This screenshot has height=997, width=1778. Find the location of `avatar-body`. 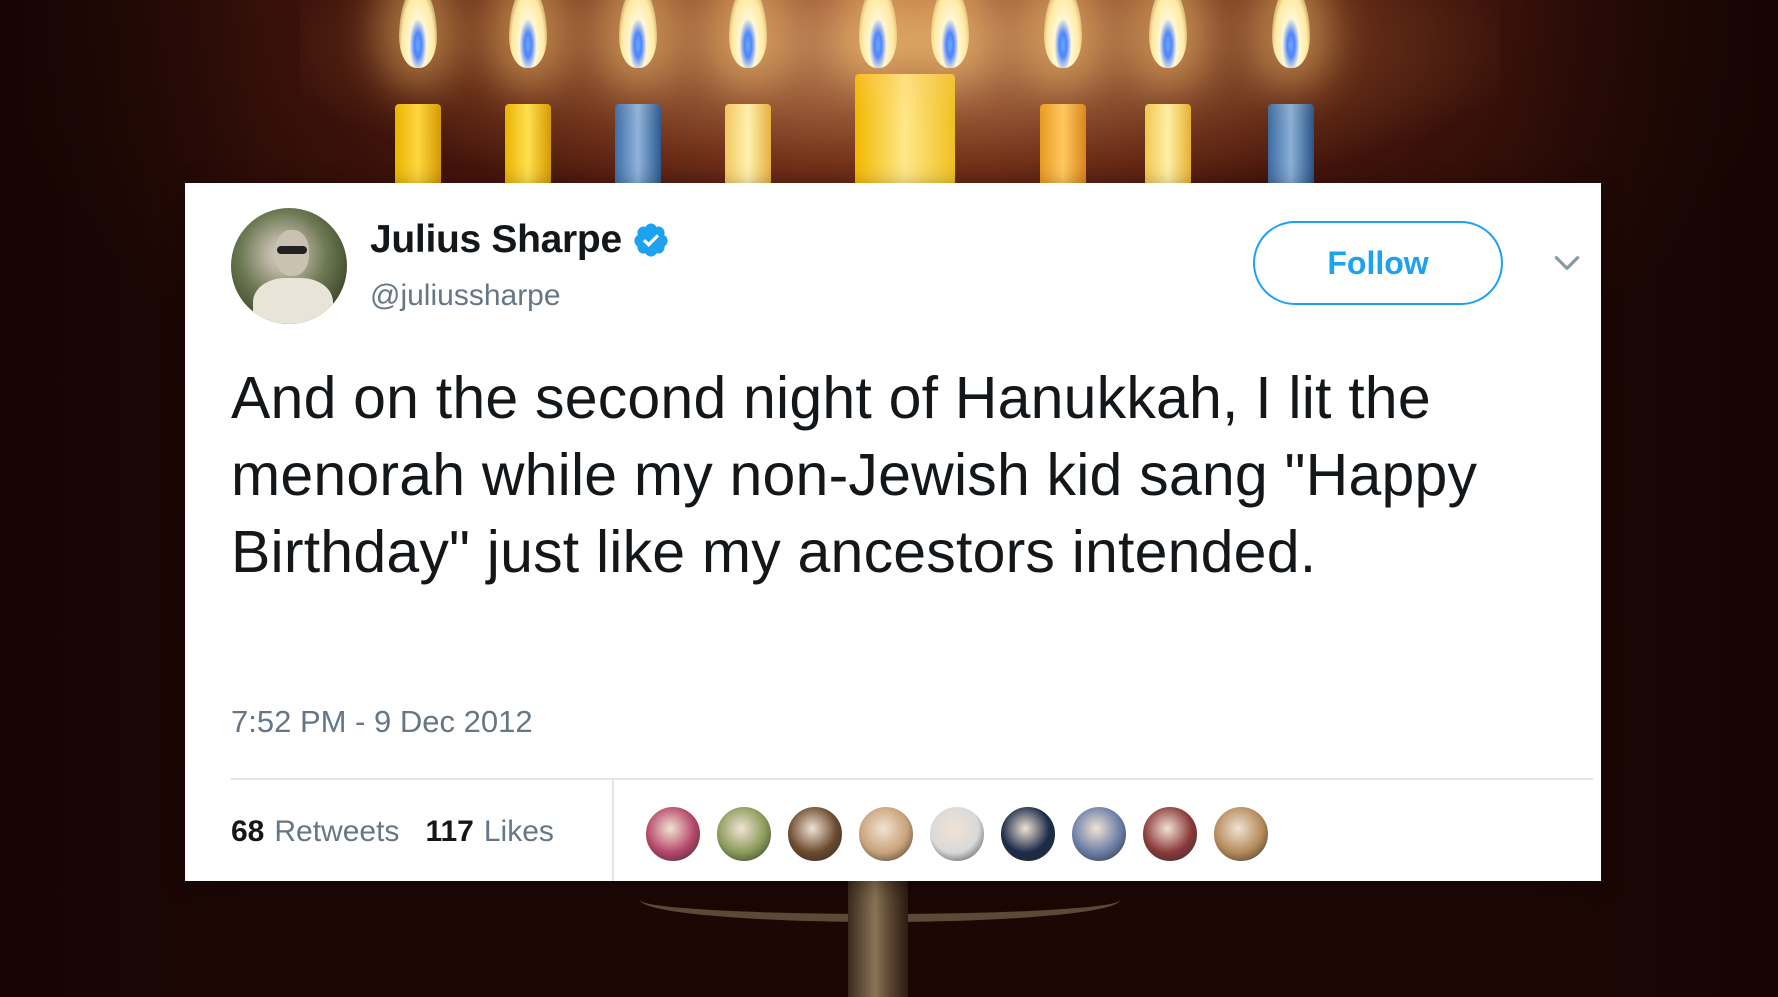

avatar-body is located at coordinates (293, 301).